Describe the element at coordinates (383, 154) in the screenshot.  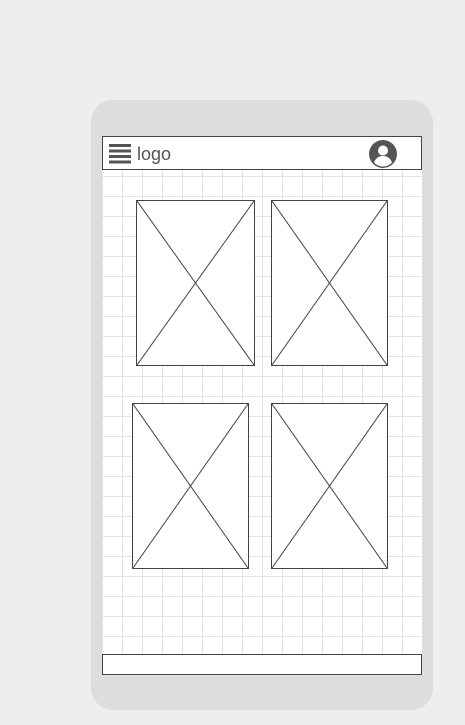
I see `user-avatar-icon` at that location.